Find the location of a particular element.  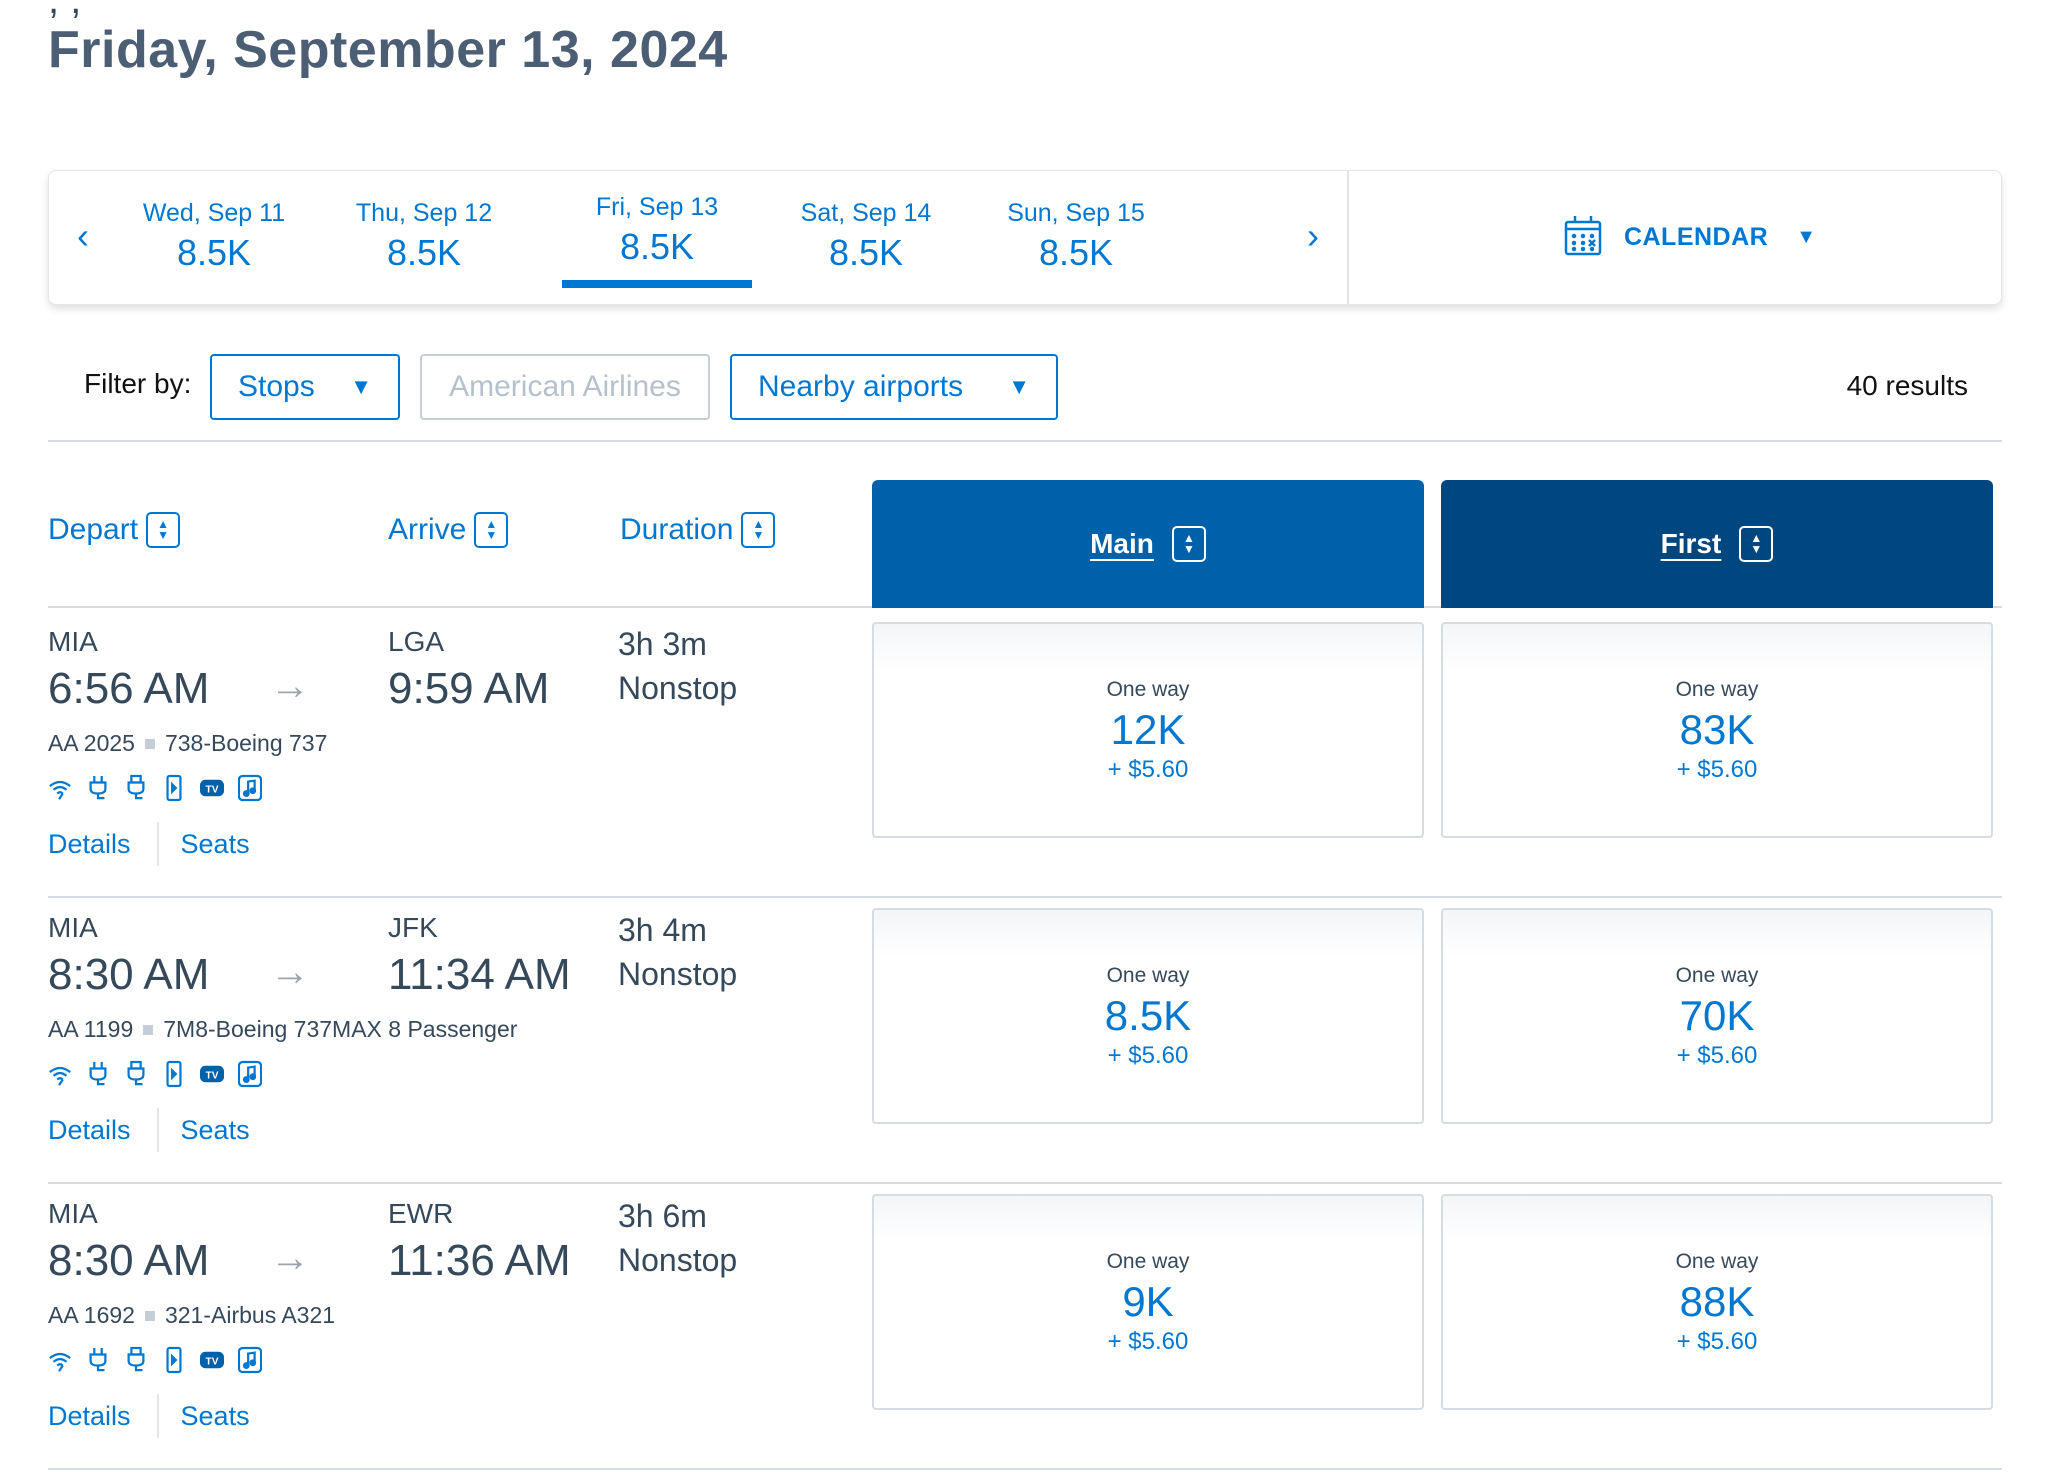

arrive-time: 9:59 AM is located at coordinates (469, 688).